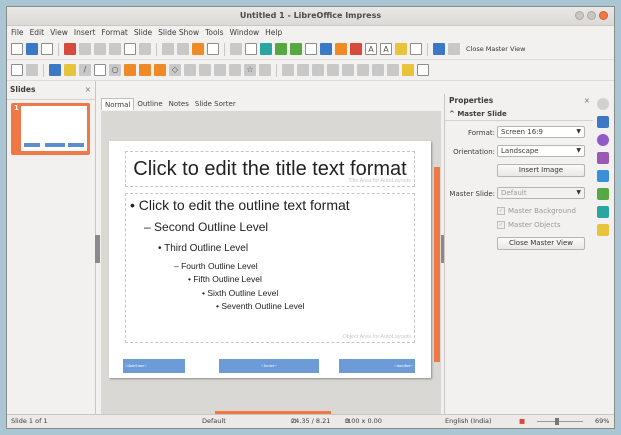 This screenshot has width=621, height=435. I want to click on glue-points-icon, so click(393, 70).